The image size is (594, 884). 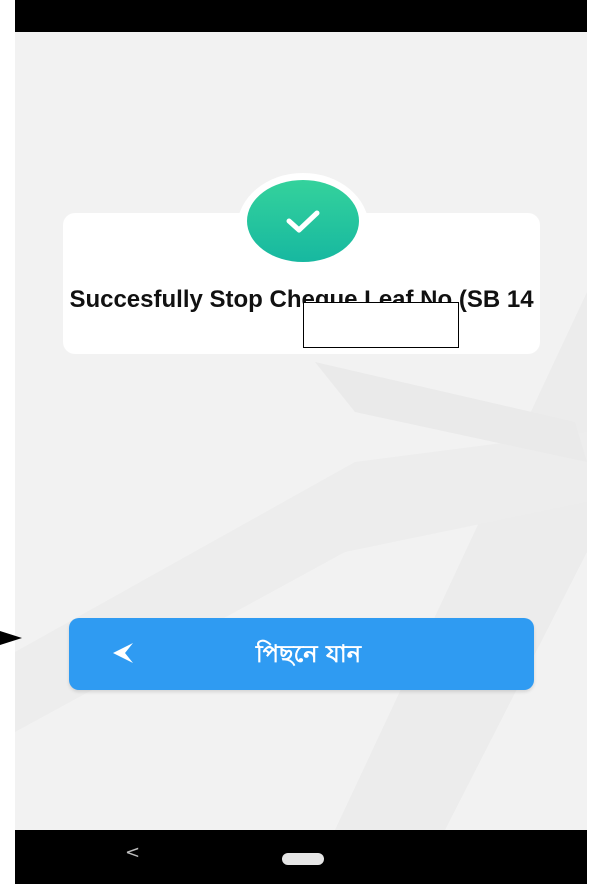 I want to click on pointer-arrow-icon, so click(x=11, y=638).